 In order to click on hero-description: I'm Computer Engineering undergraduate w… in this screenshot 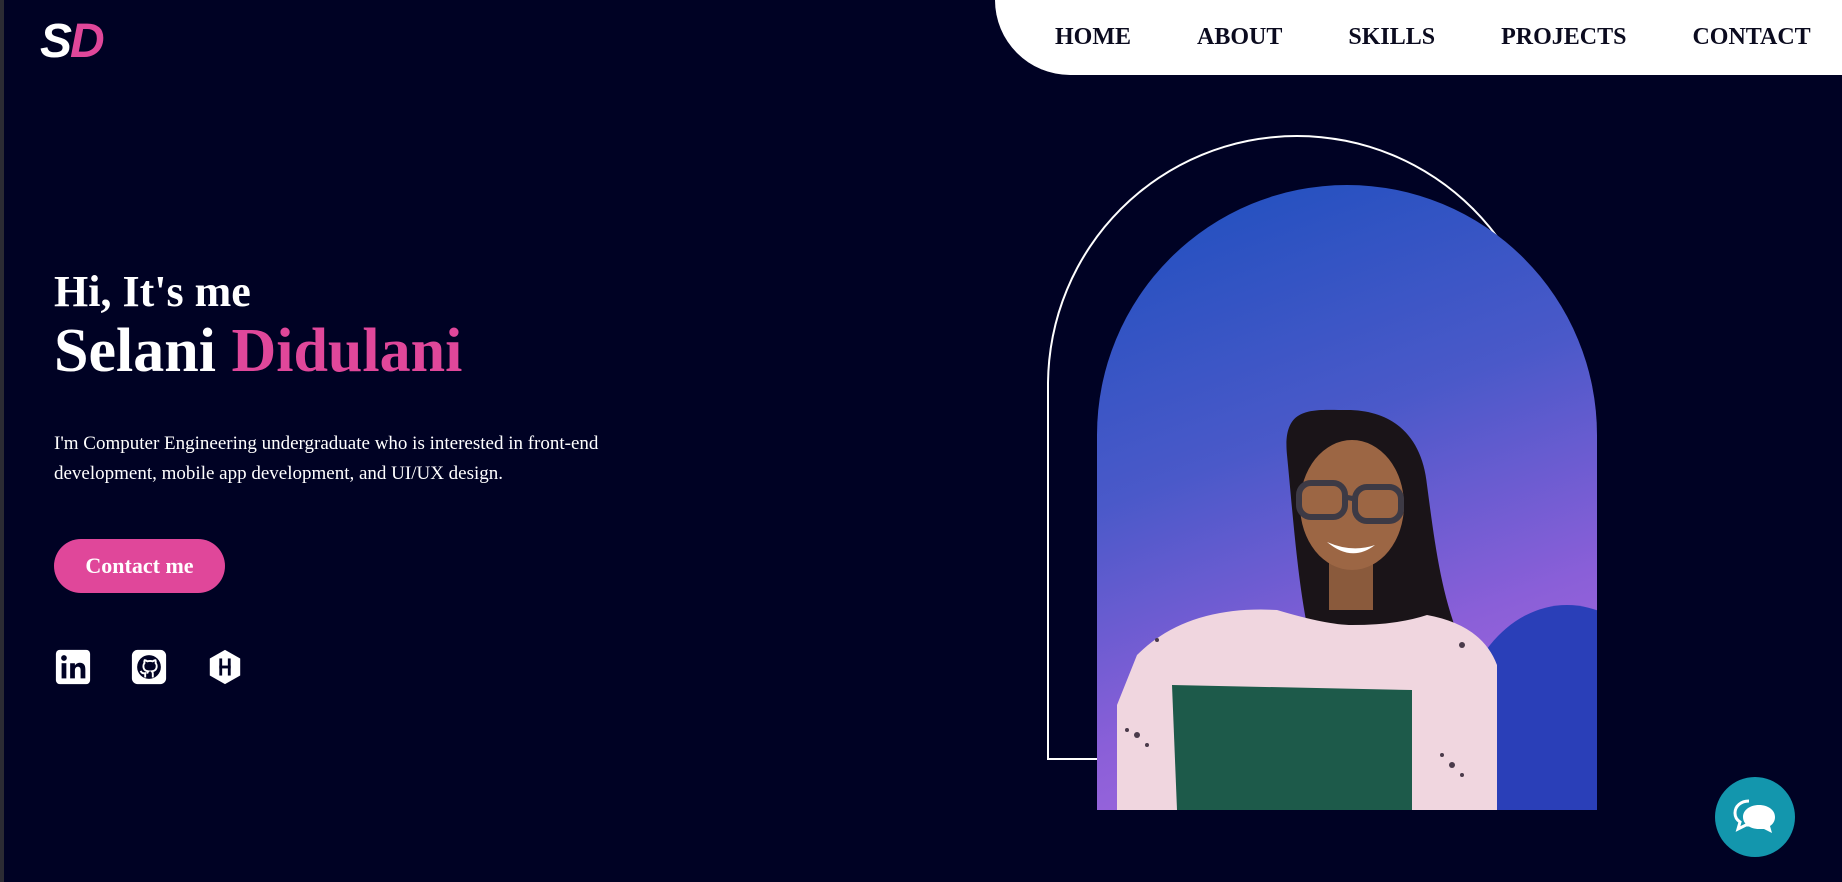, I will do `click(326, 458)`.